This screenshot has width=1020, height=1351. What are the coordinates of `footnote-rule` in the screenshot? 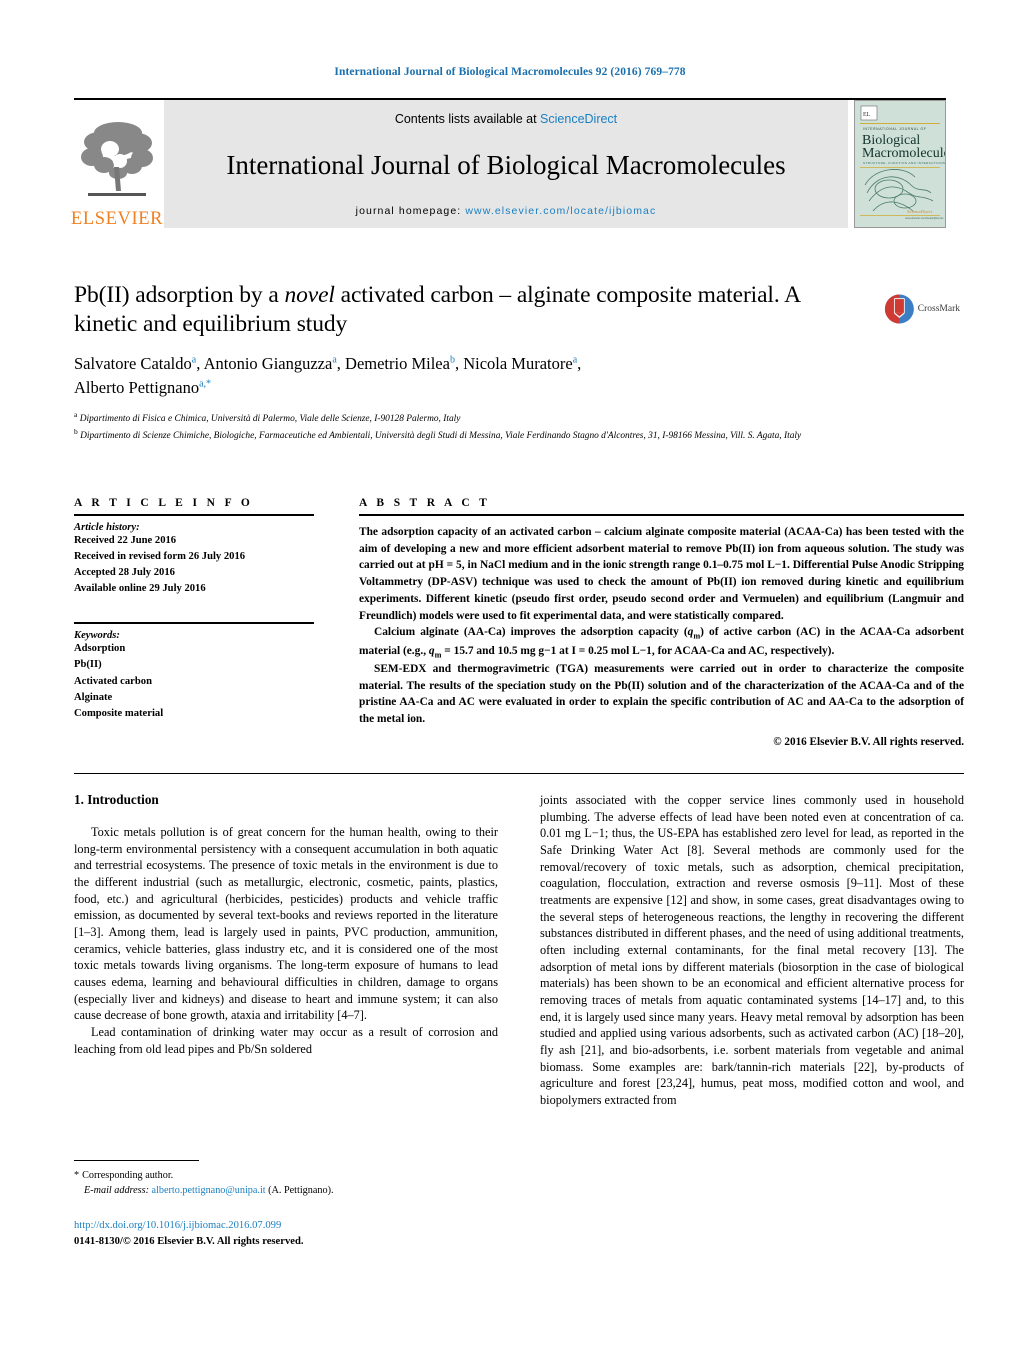 It's located at (136, 1160).